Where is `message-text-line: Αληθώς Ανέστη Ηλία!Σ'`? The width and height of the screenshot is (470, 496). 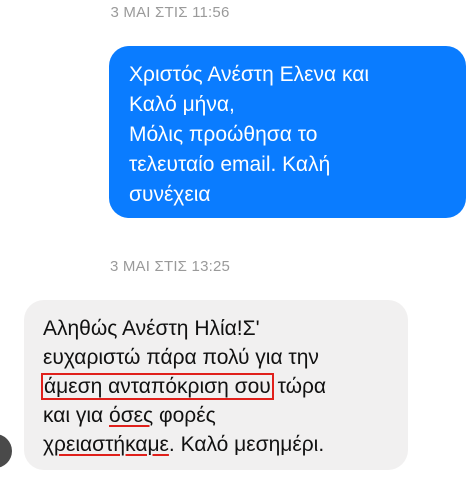
message-text-line: Αληθώς Ανέστη Ηλία!Σ' is located at coordinates (151, 328).